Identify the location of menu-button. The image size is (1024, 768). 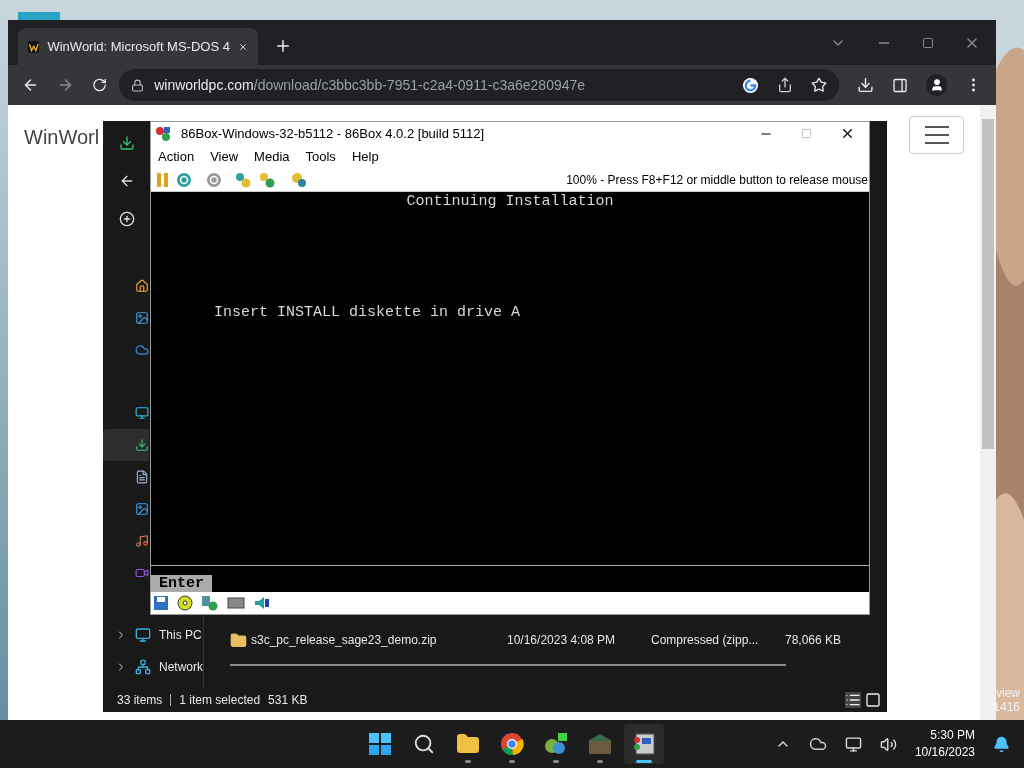
(936, 135).